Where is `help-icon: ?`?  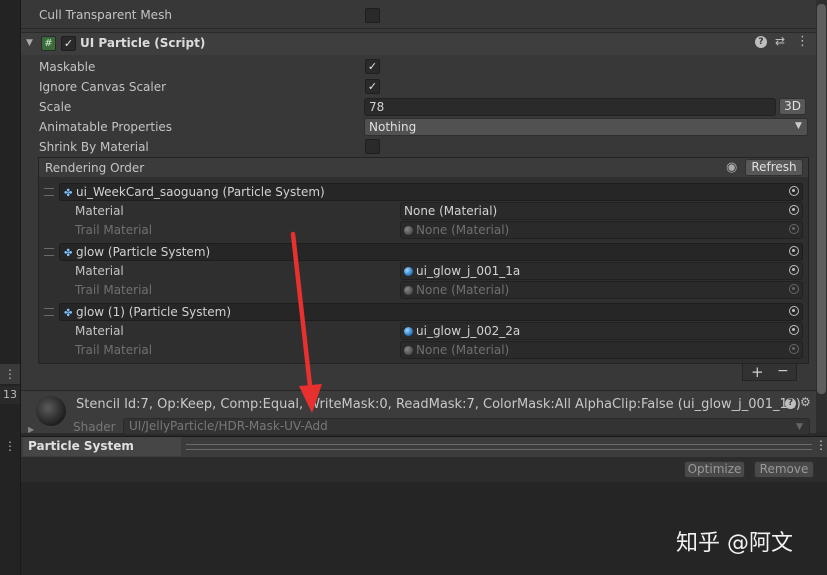 help-icon: ? is located at coordinates (761, 42).